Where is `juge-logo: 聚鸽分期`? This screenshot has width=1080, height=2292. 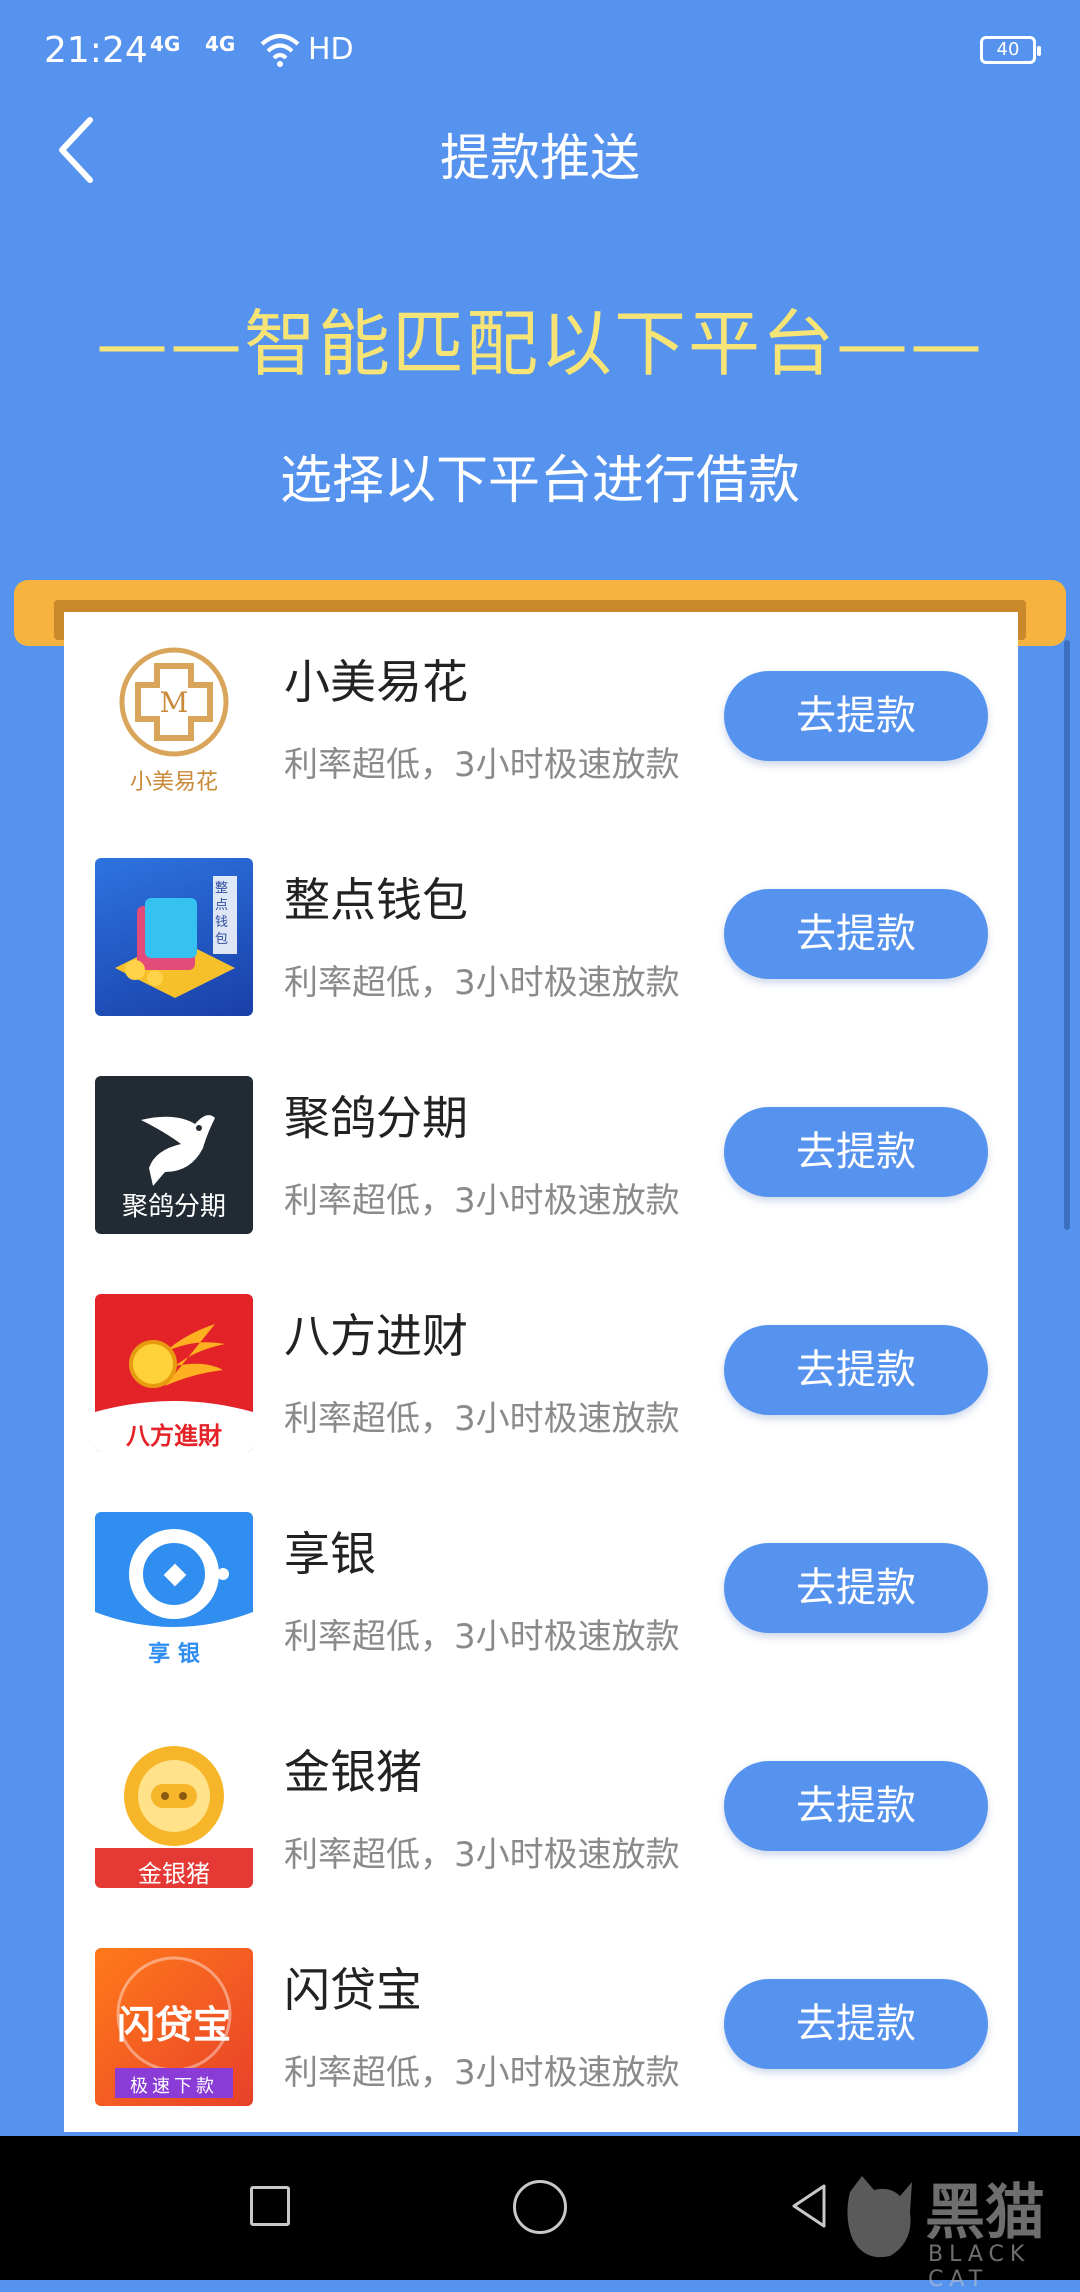
juge-logo: 聚鸽分期 is located at coordinates (174, 1155).